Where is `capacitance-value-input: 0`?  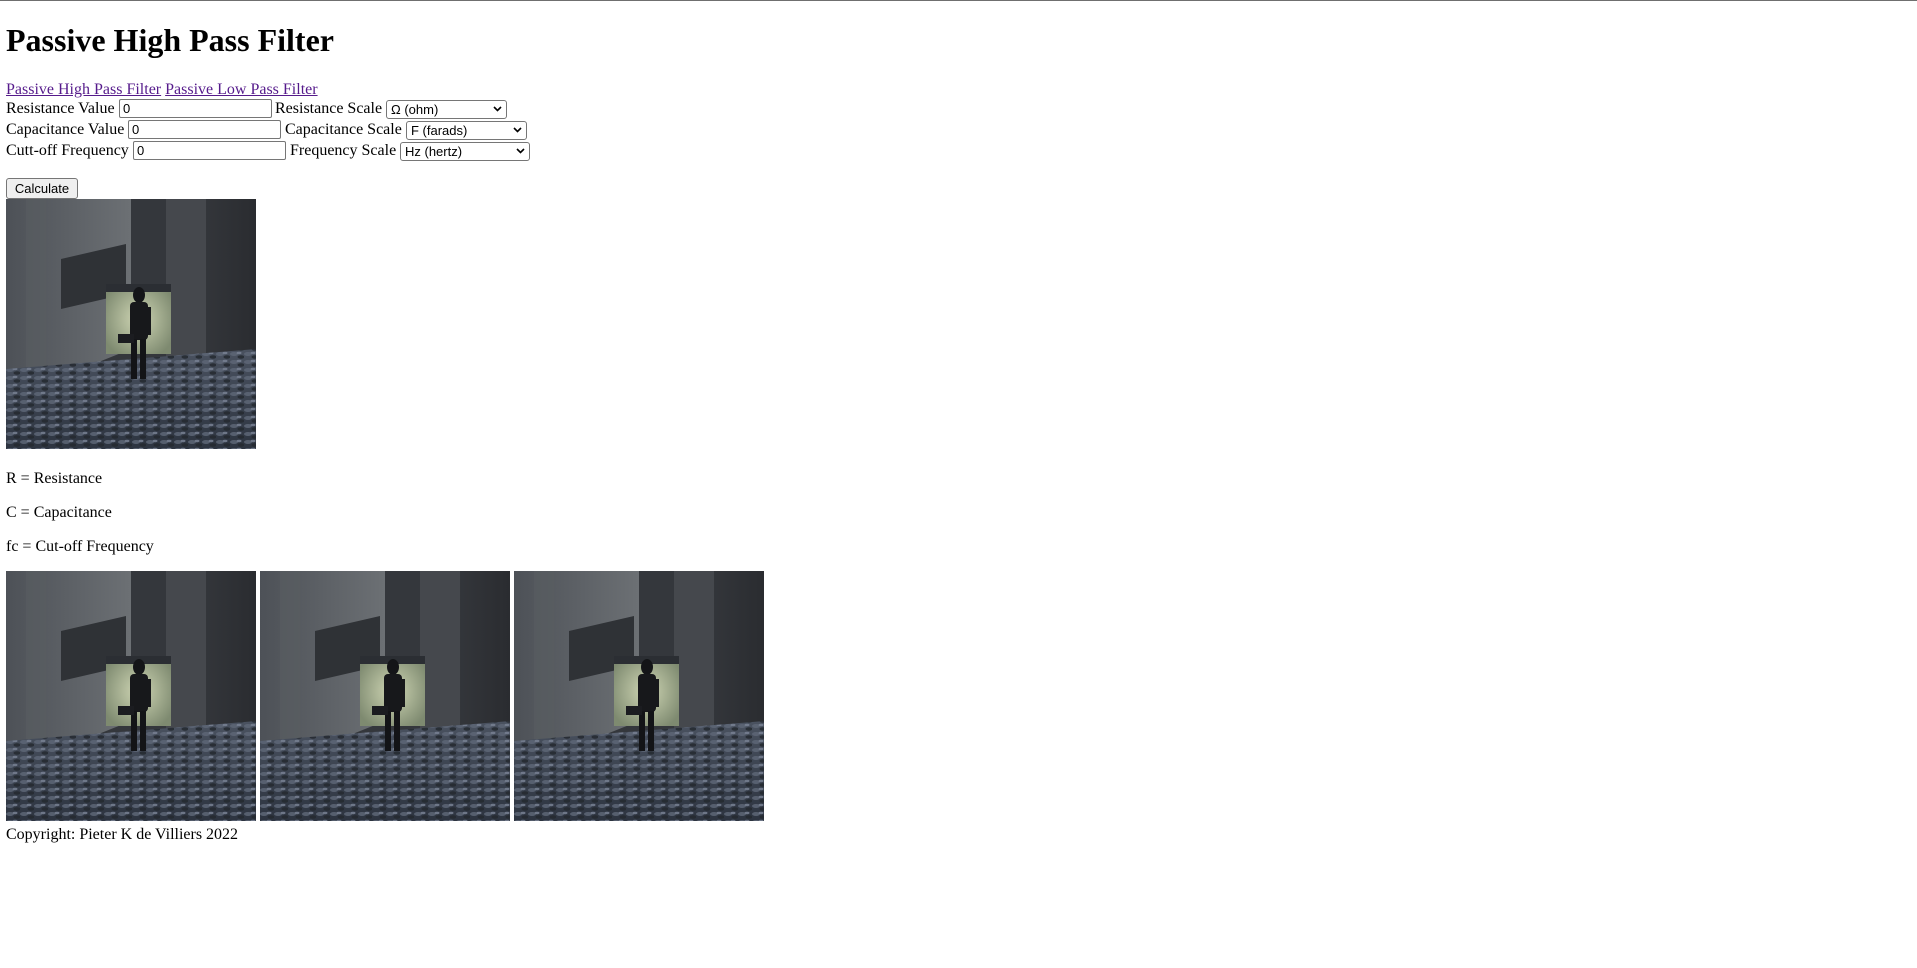 capacitance-value-input: 0 is located at coordinates (204, 129).